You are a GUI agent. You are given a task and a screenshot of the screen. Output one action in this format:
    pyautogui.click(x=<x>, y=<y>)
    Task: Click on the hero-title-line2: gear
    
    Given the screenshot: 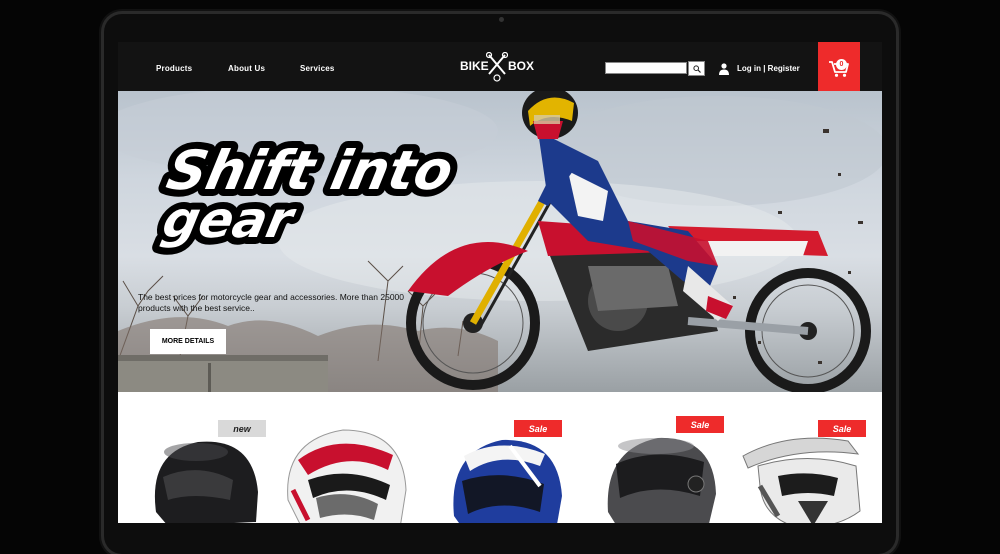 What is the action you would take?
    pyautogui.click(x=230, y=220)
    